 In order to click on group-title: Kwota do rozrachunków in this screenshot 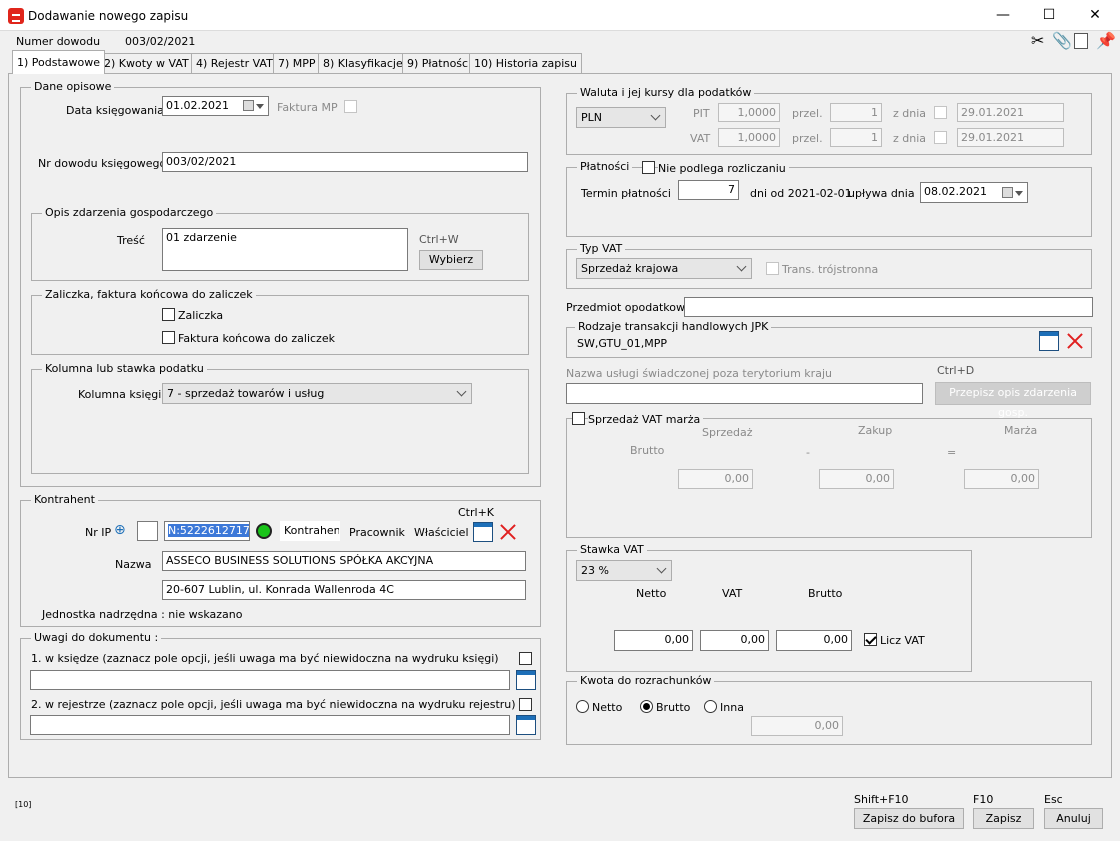, I will do `click(646, 680)`.